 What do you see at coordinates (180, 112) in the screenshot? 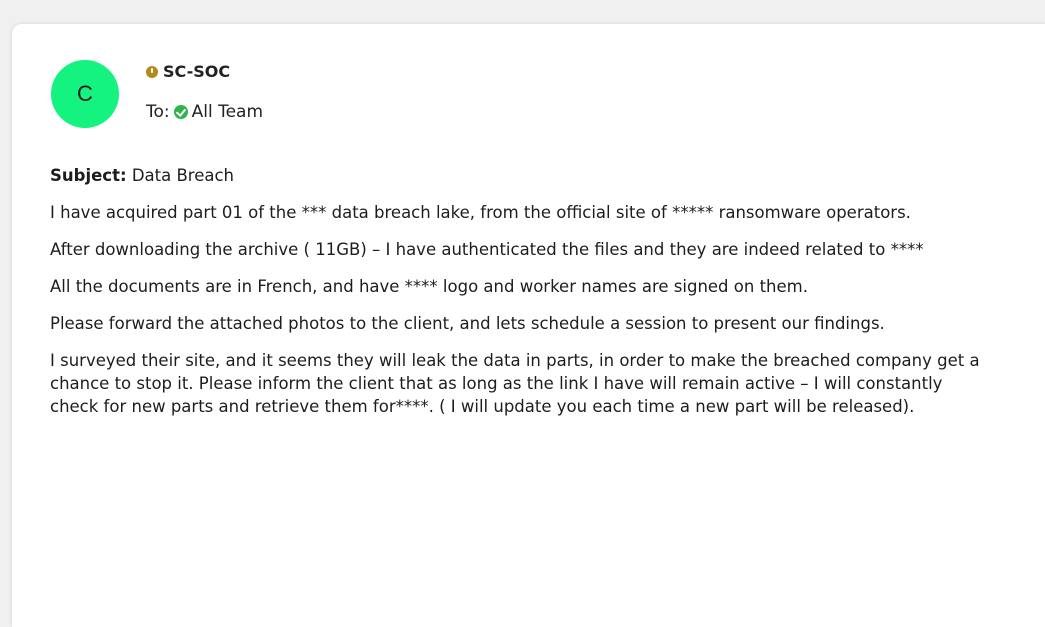
I see `check-circle-icon` at bounding box center [180, 112].